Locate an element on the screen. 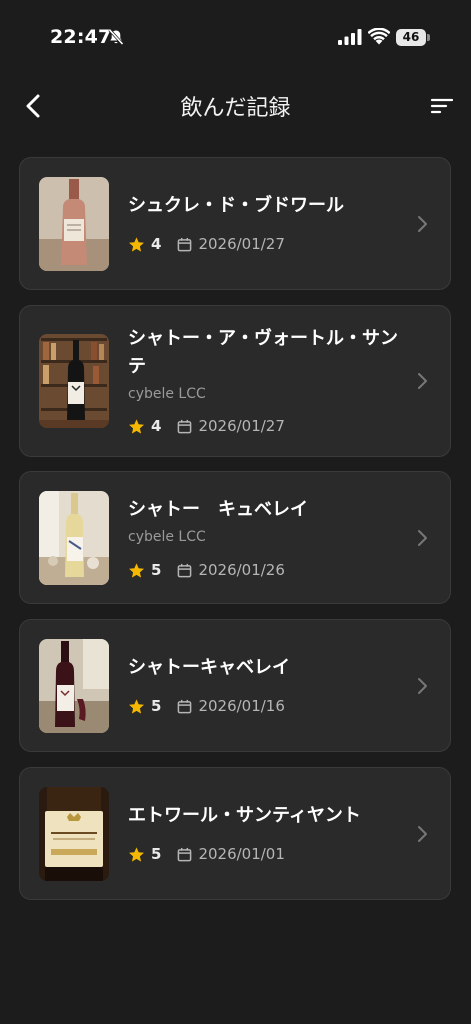 The image size is (471, 1024). wine-name: シャトーキャベレイ is located at coordinates (209, 667).